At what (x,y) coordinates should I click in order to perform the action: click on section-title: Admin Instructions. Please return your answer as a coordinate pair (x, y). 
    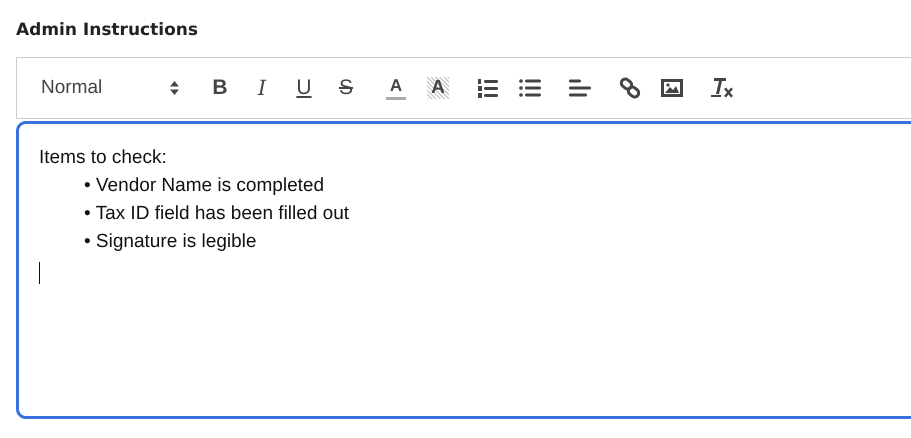
    Looking at the image, I should click on (107, 30).